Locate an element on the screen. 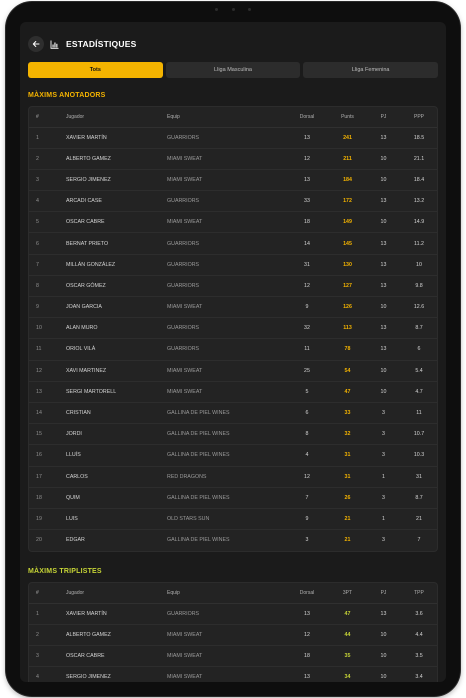 This screenshot has height=698, width=466. cell-avg: 4.4 is located at coordinates (418, 635).